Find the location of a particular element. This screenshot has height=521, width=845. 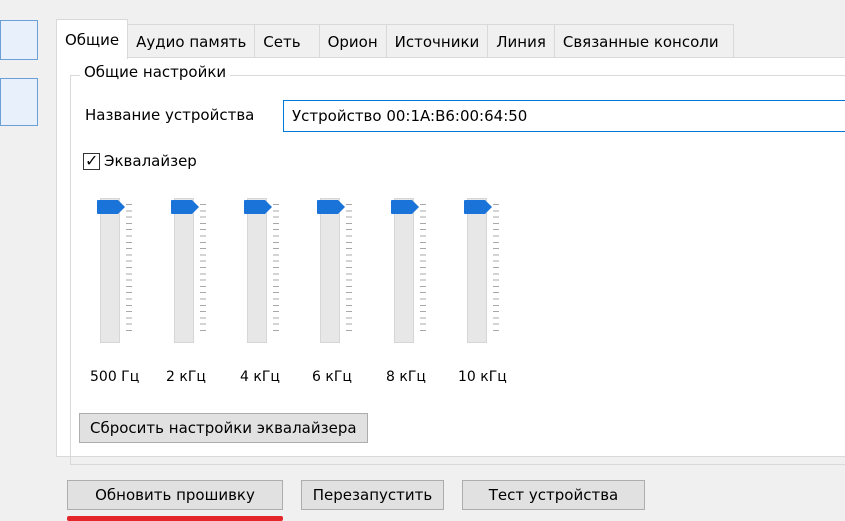

eq-slider-10khz is located at coordinates (481, 270).